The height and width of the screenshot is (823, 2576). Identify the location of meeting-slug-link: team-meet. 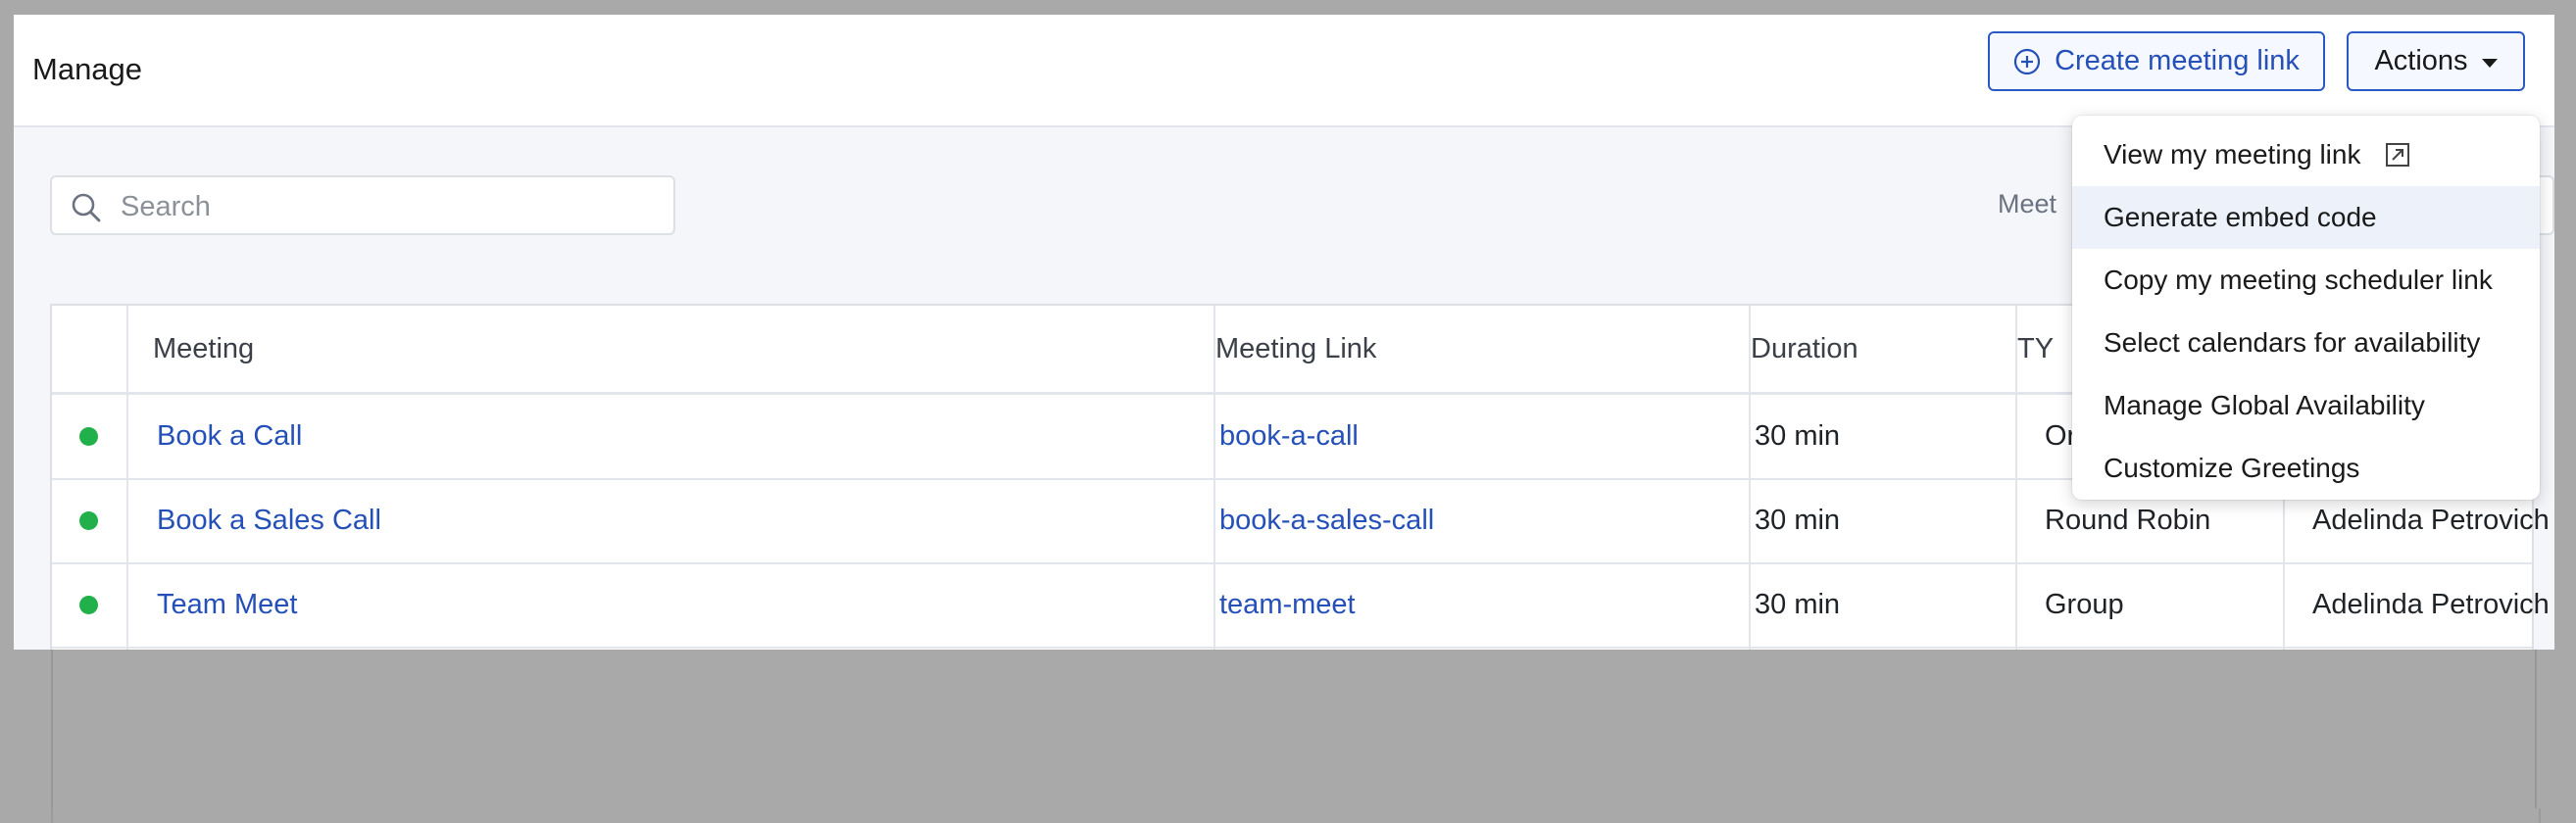
(1464, 605).